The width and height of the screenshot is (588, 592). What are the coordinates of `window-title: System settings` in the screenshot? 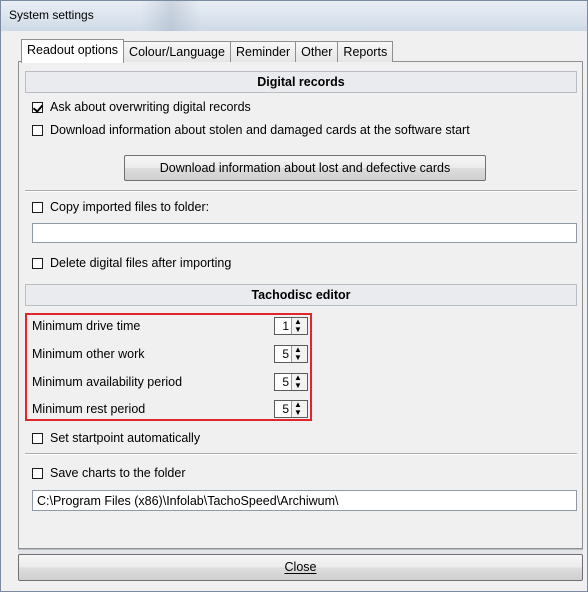 It's located at (51, 15).